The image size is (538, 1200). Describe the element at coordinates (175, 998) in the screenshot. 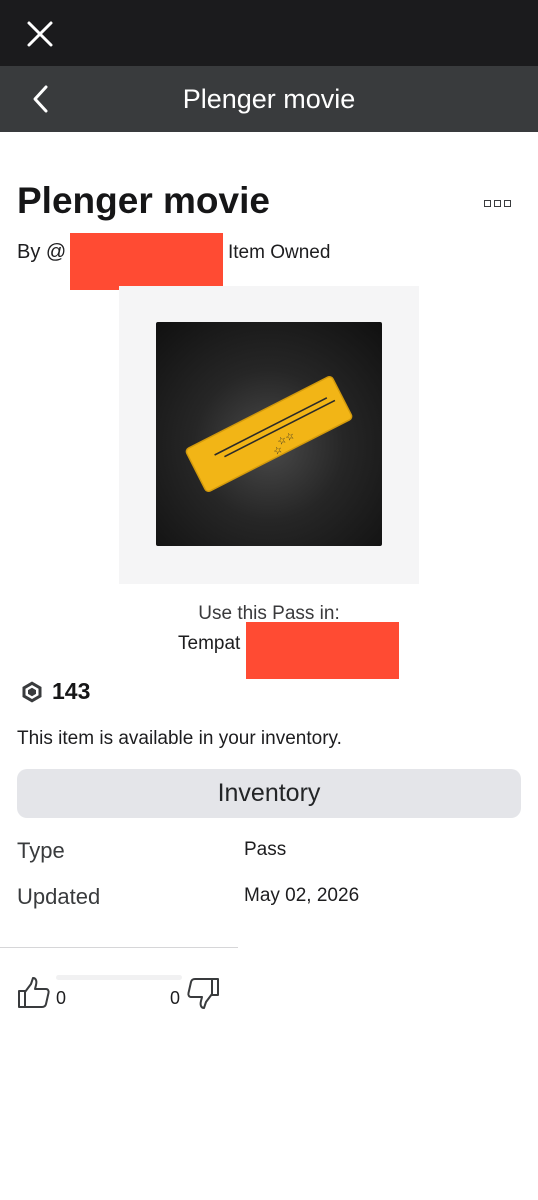

I see `downvote-count: 0` at that location.